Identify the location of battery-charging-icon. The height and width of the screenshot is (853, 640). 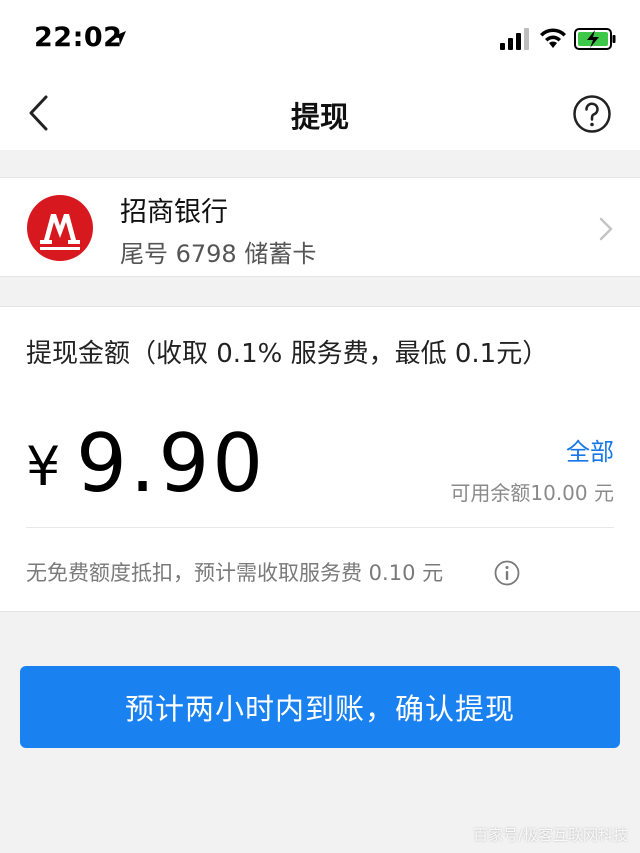
(595, 39).